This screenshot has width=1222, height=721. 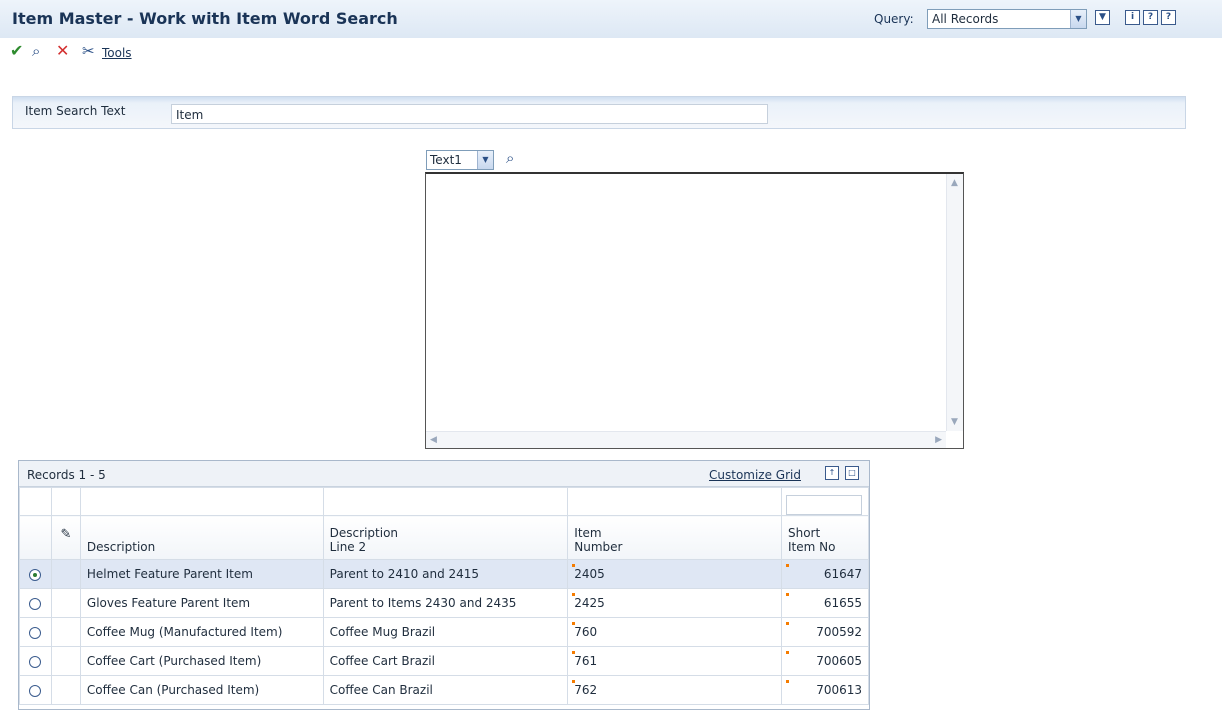 What do you see at coordinates (674, 501) in the screenshot?
I see `qbe-item-number` at bounding box center [674, 501].